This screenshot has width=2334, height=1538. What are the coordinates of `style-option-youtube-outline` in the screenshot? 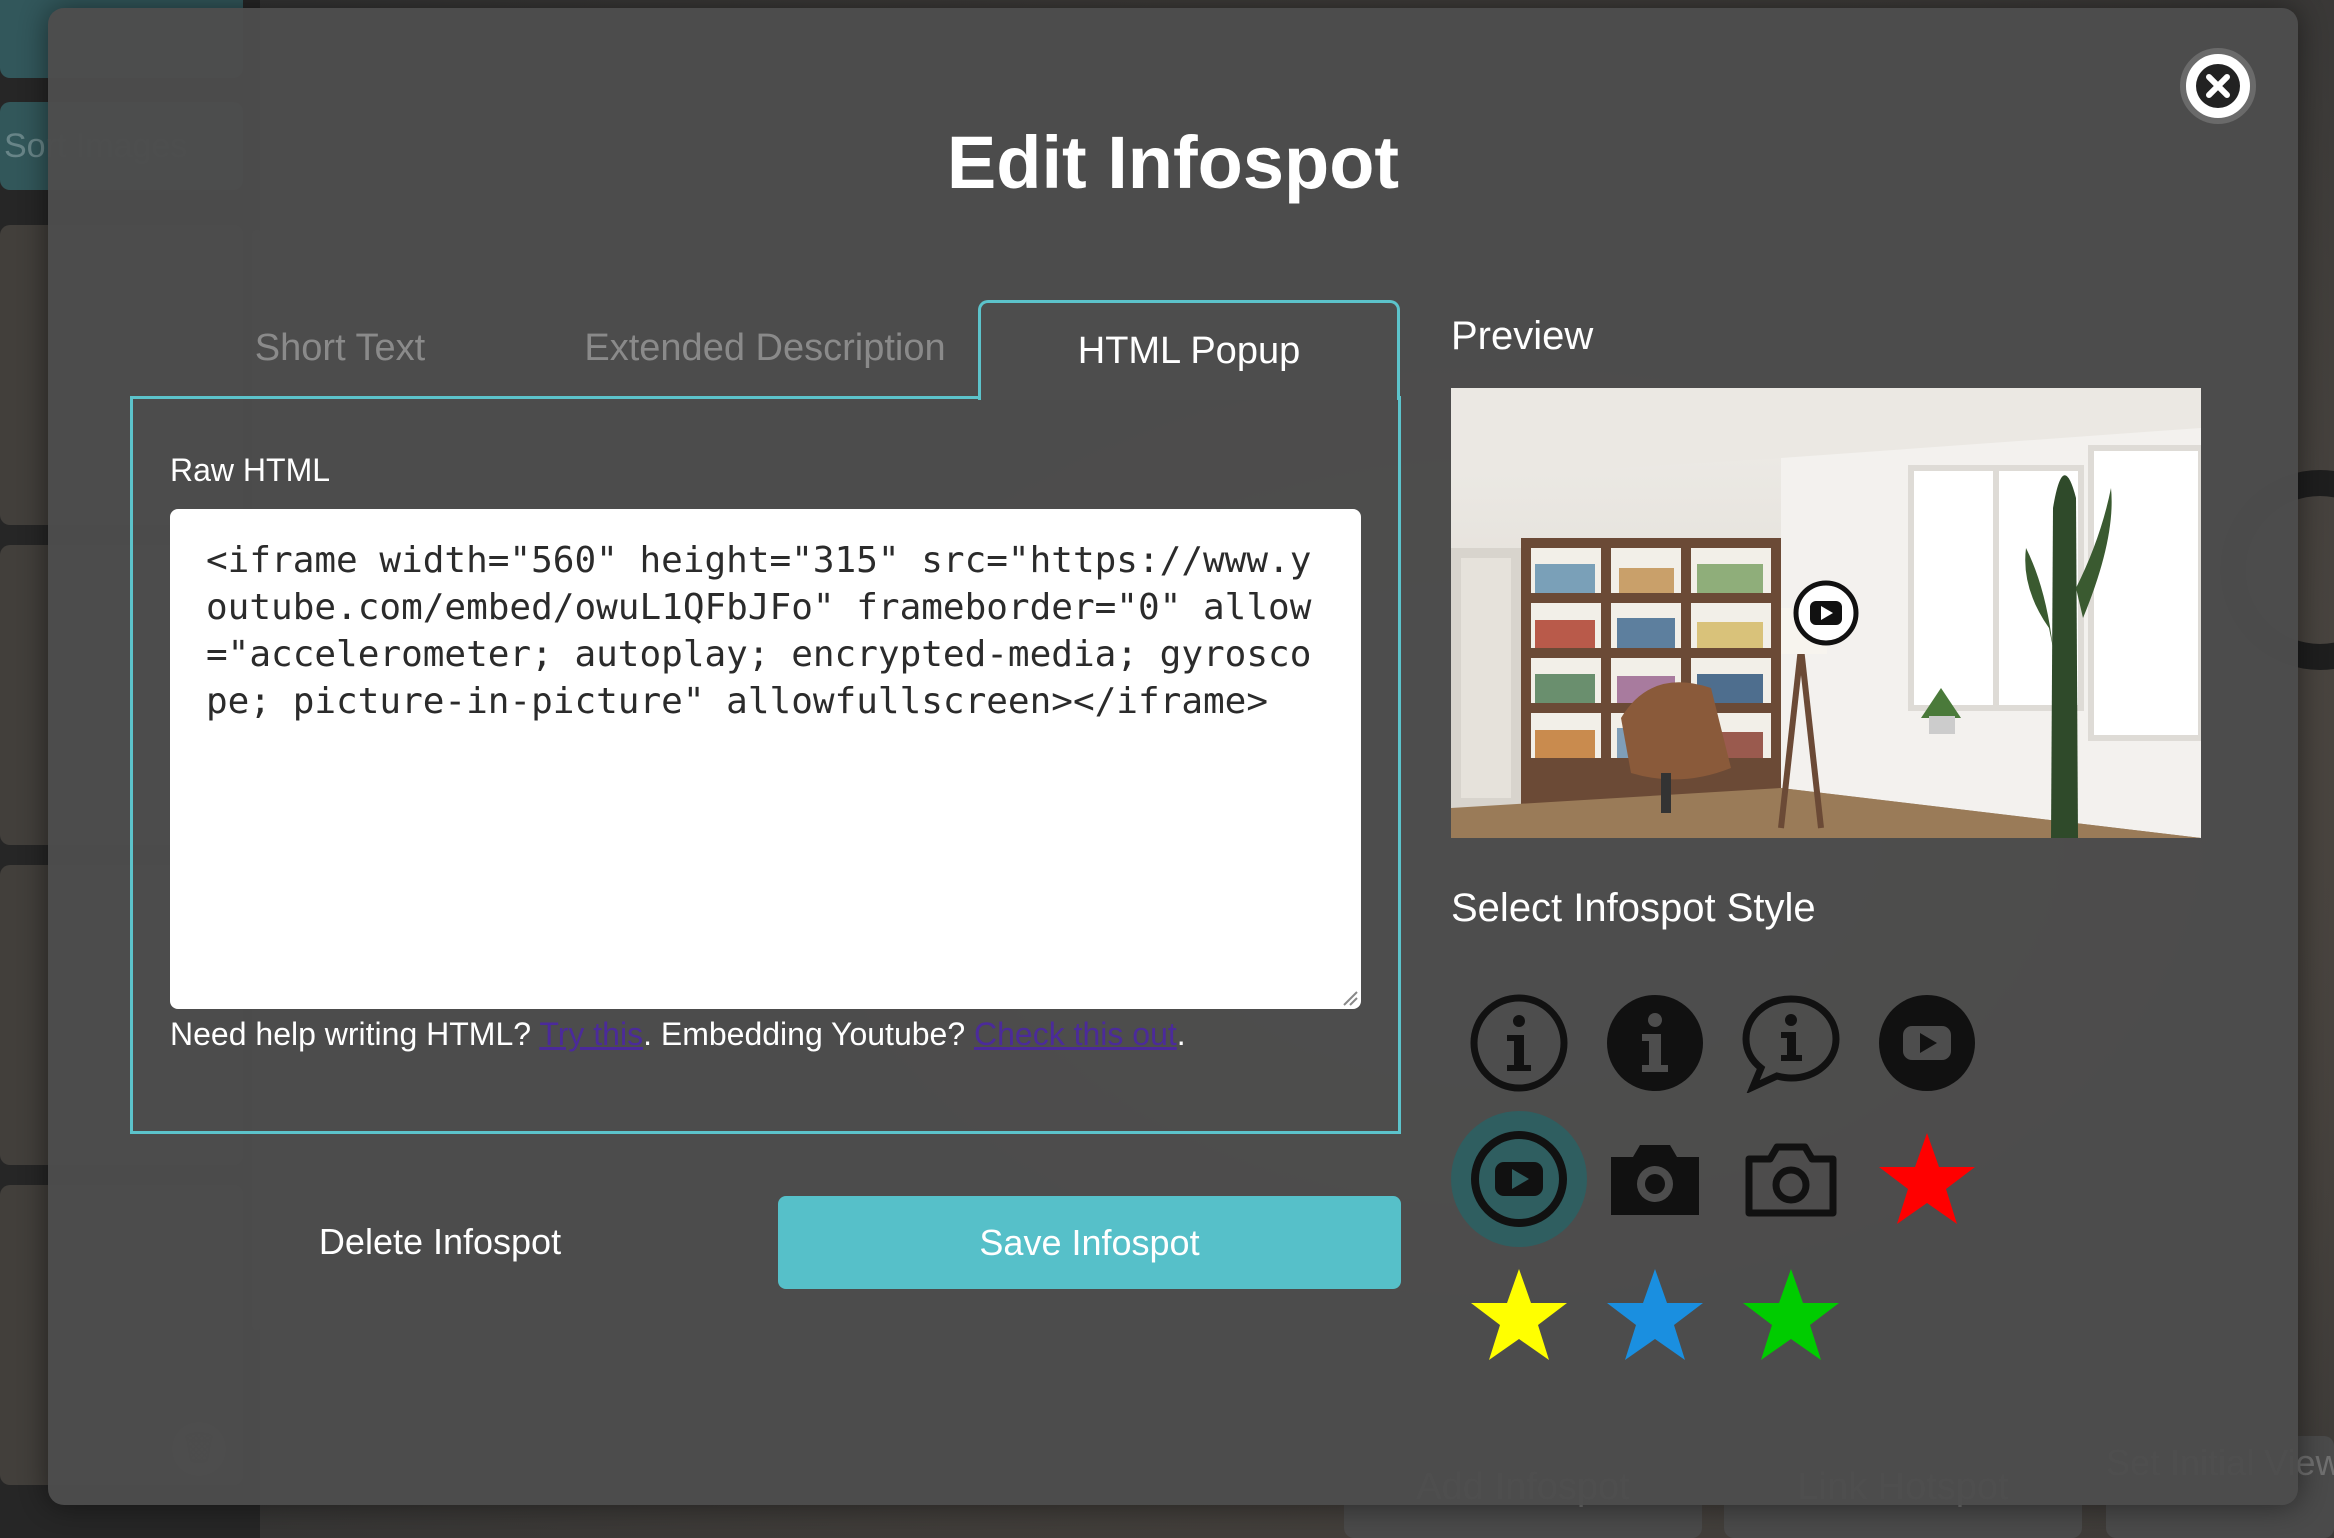 It's located at (1519, 1179).